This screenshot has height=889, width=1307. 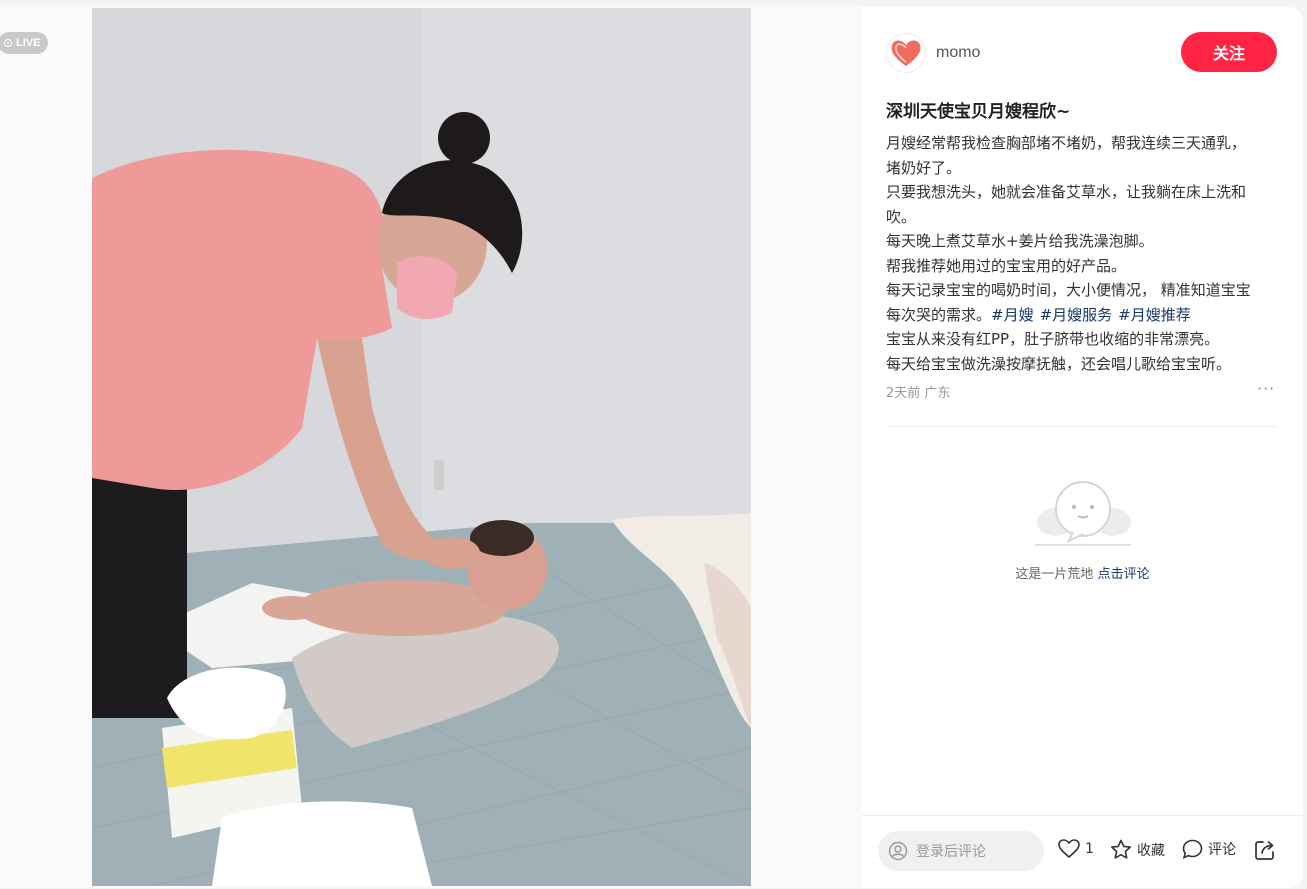 What do you see at coordinates (1151, 850) in the screenshot?
I see `collect-label: 收藏` at bounding box center [1151, 850].